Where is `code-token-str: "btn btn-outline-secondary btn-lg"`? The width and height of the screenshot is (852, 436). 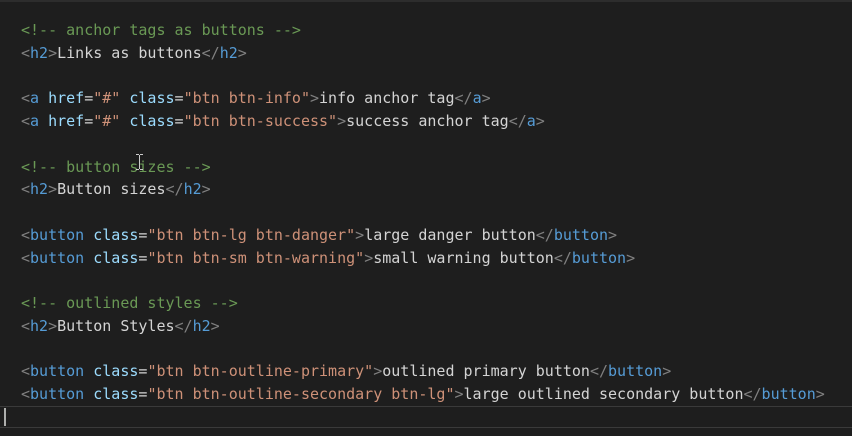
code-token-str: "btn btn-outline-secondary btn-lg" is located at coordinates (301, 394).